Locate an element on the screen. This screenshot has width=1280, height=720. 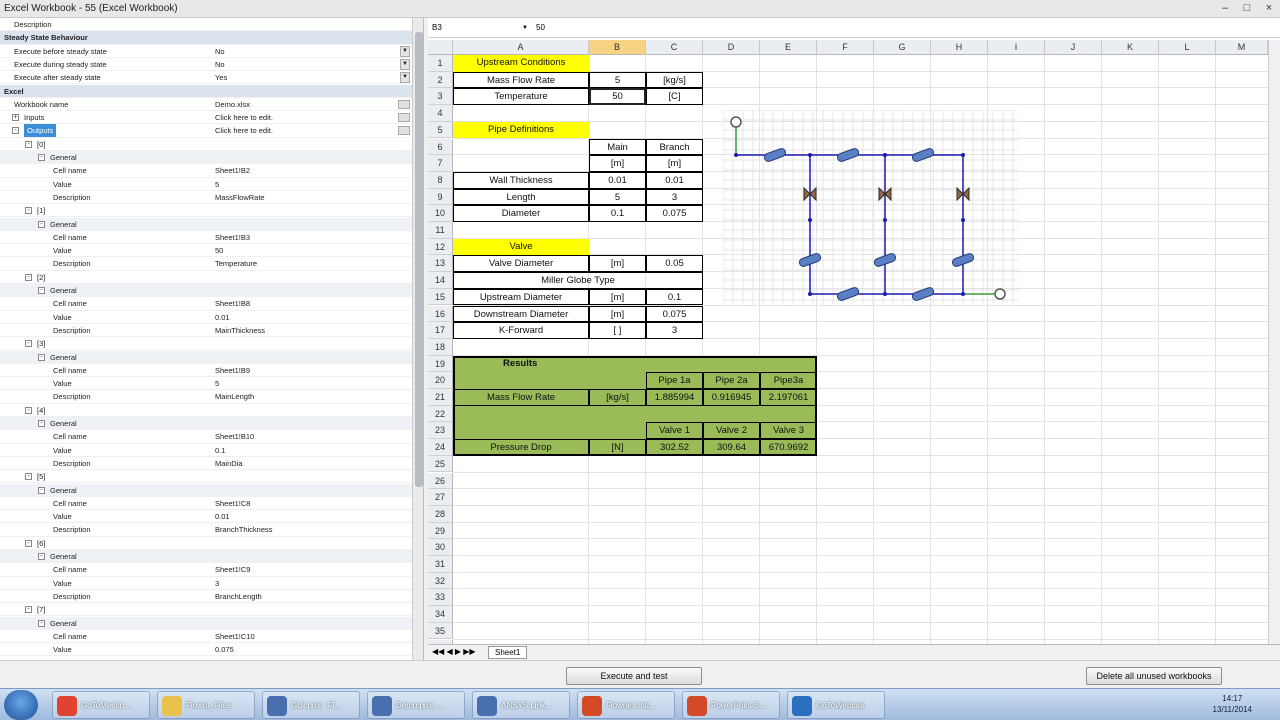
property-row: Description MainThickness is located at coordinates (206, 331).